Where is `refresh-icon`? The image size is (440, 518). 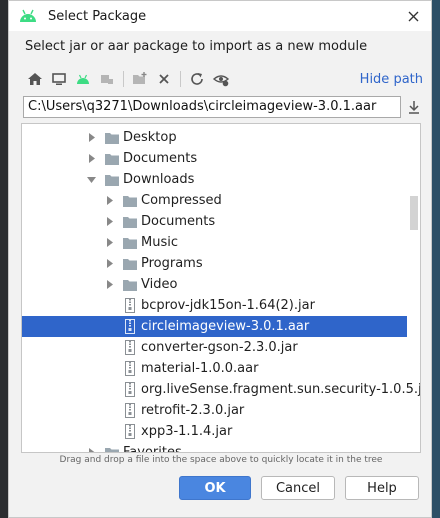 refresh-icon is located at coordinates (197, 79).